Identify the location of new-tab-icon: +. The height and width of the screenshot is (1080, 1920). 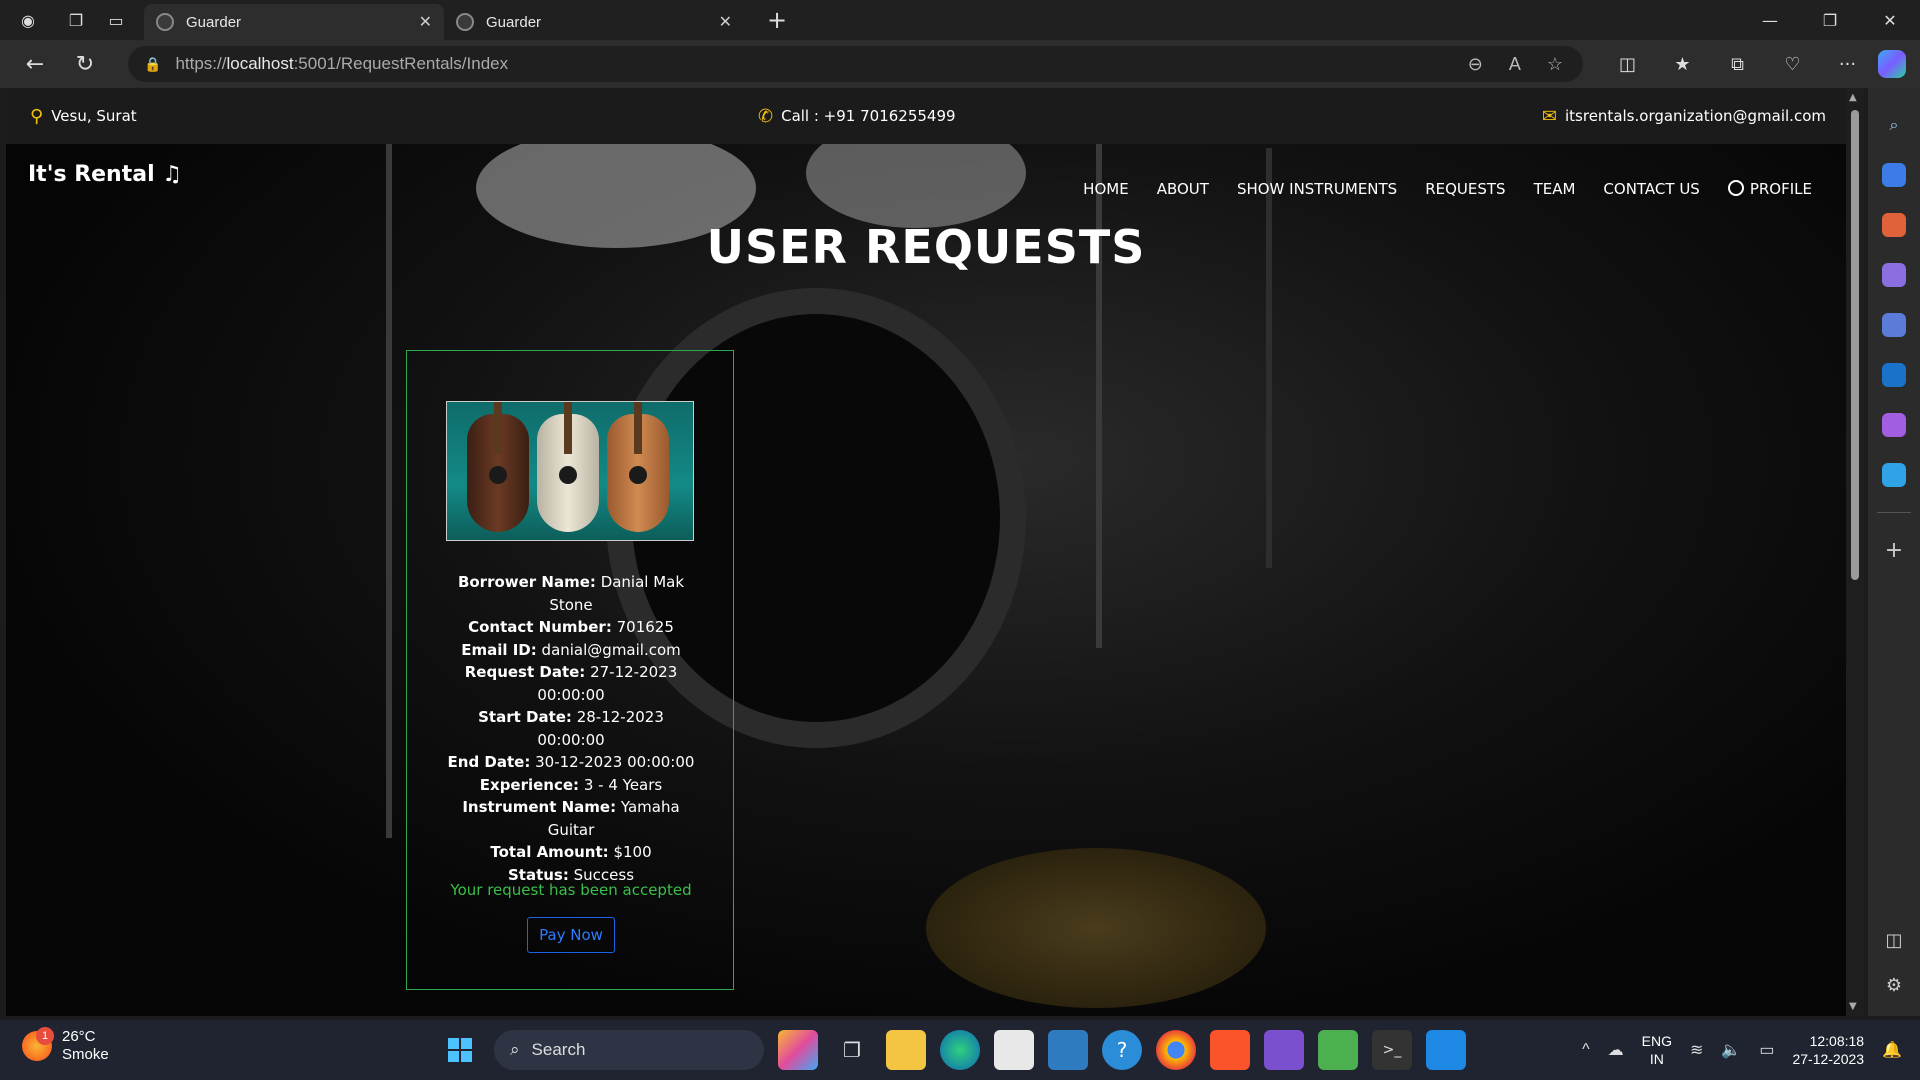
(777, 20).